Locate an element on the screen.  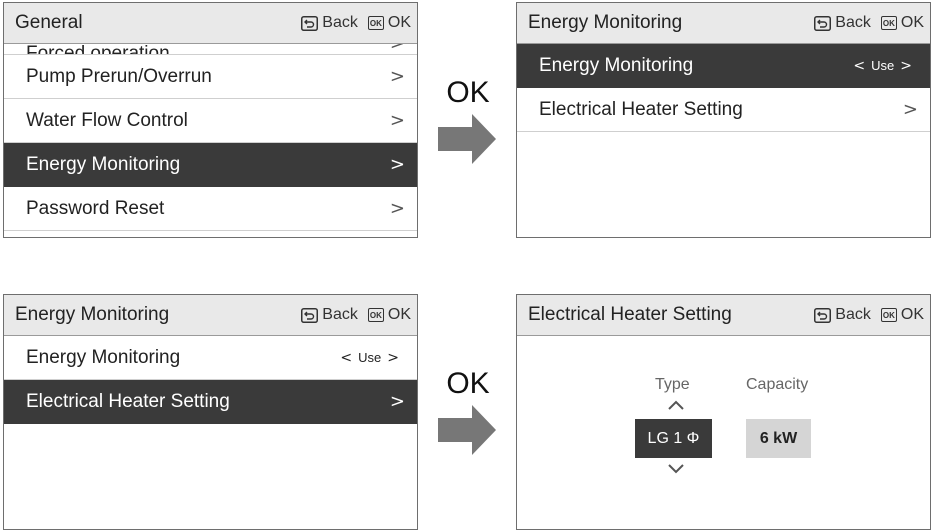
chevron-up-icon is located at coordinates (676, 405).